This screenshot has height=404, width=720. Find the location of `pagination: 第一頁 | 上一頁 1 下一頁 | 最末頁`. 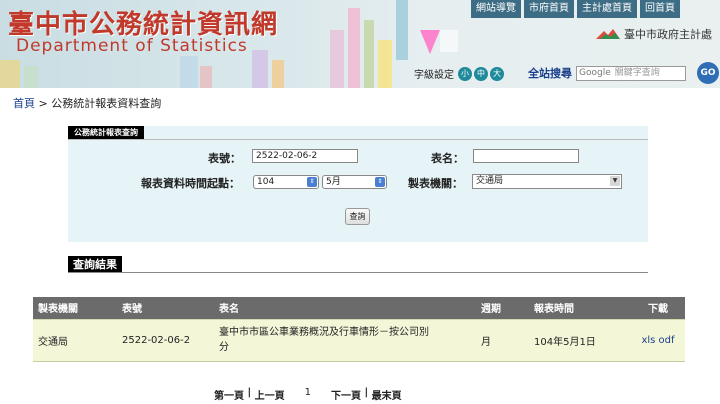

pagination: 第一頁 | 上一頁 1 下一頁 | 最末頁 is located at coordinates (308, 394).